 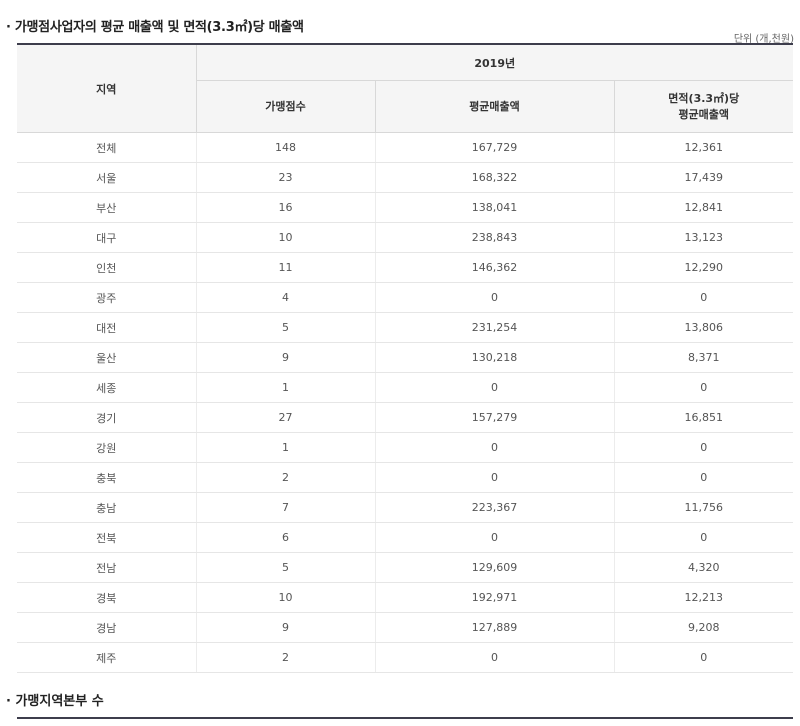 What do you see at coordinates (703, 507) in the screenshot?
I see `cell-sales-per-area: 11,756` at bounding box center [703, 507].